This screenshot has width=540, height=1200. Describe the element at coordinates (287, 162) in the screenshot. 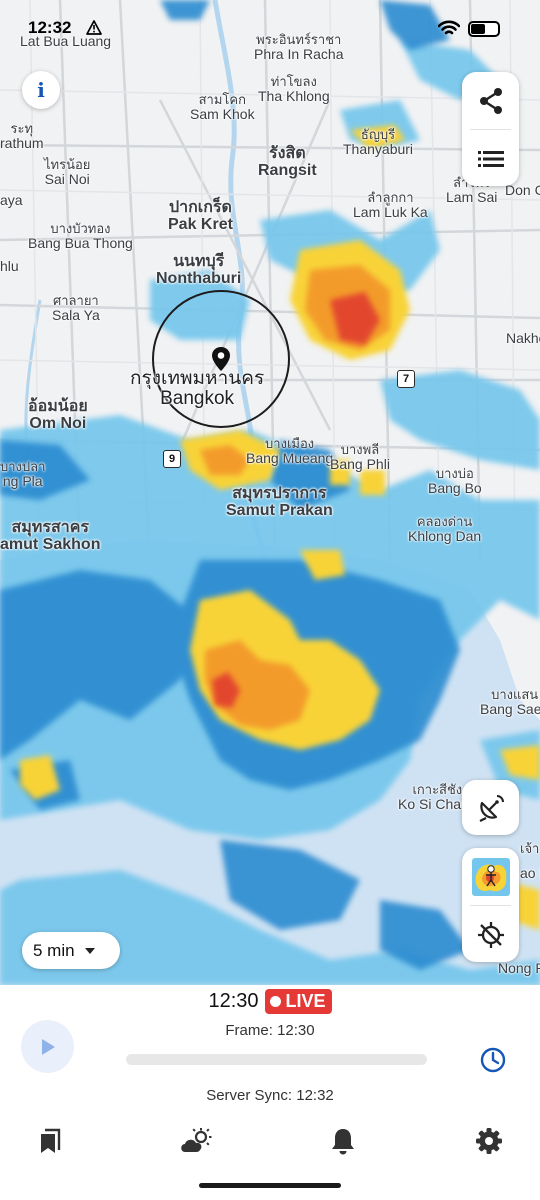

I see `map-label-rangsit: รังสิต Rangsit` at that location.